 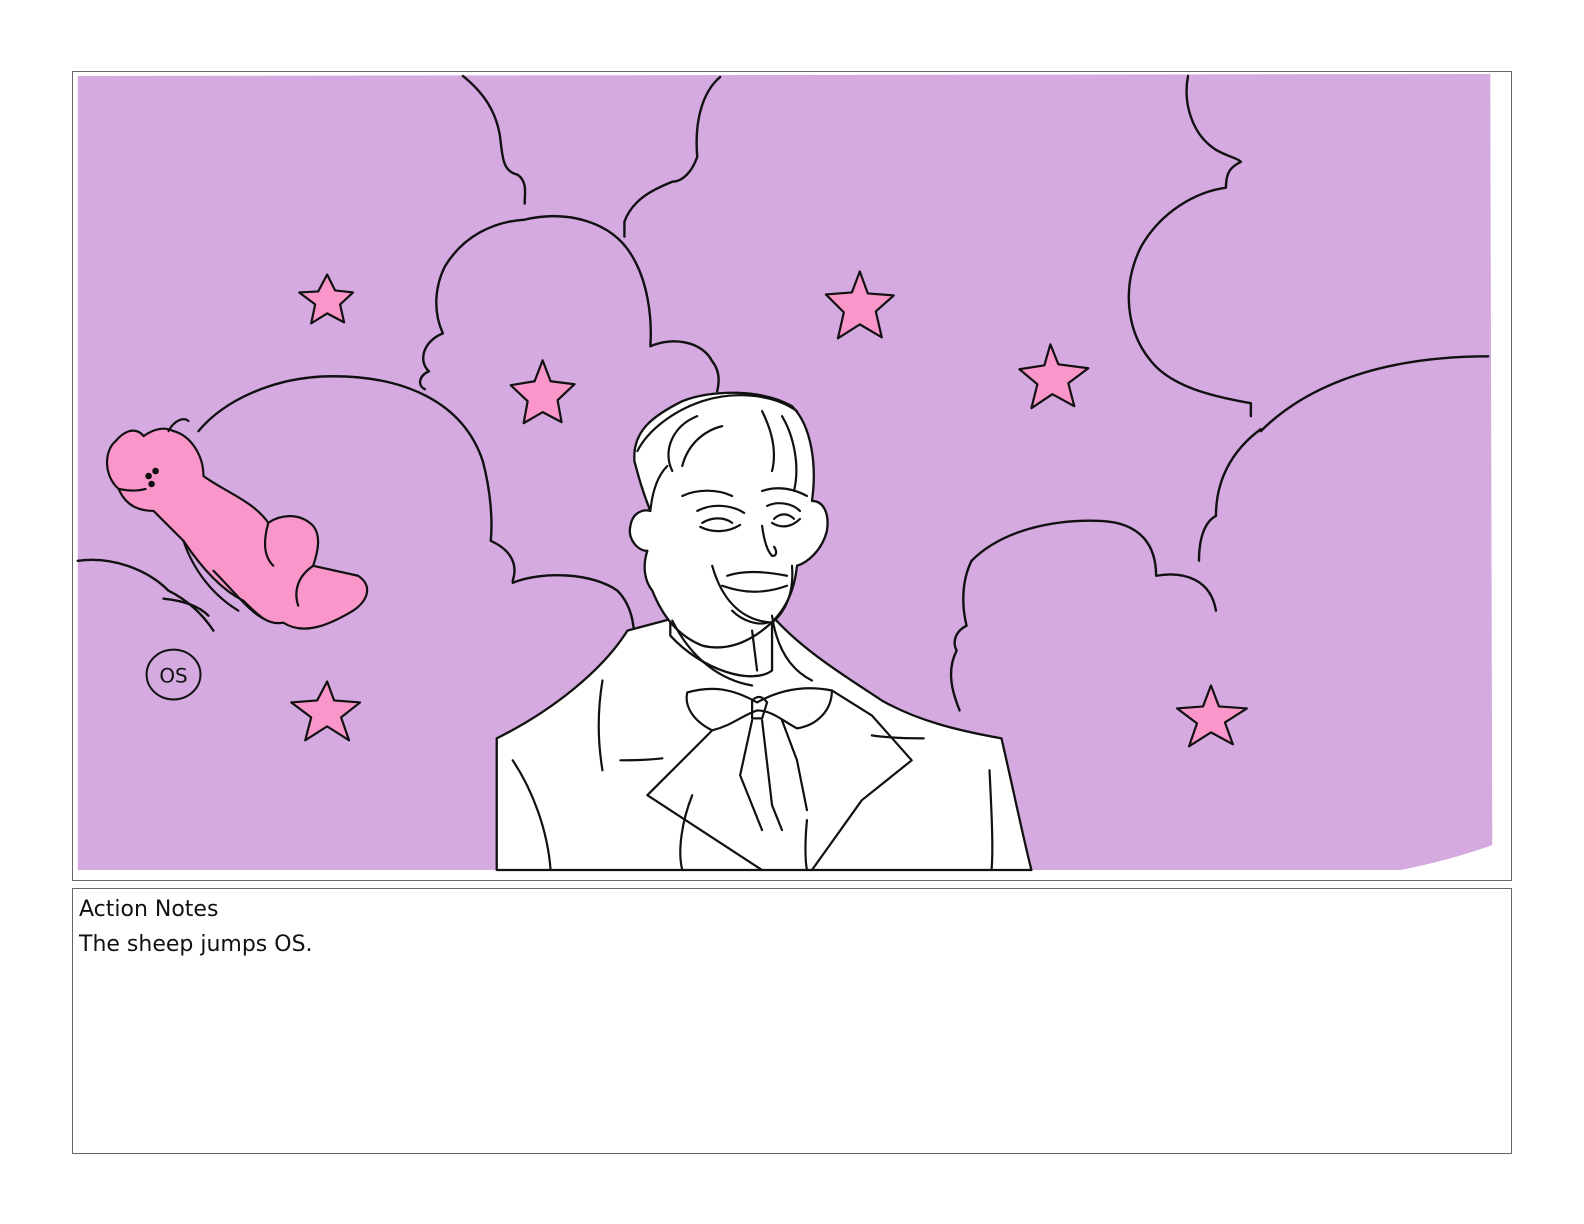 What do you see at coordinates (173, 675) in the screenshot?
I see `offscreen-label: OS` at bounding box center [173, 675].